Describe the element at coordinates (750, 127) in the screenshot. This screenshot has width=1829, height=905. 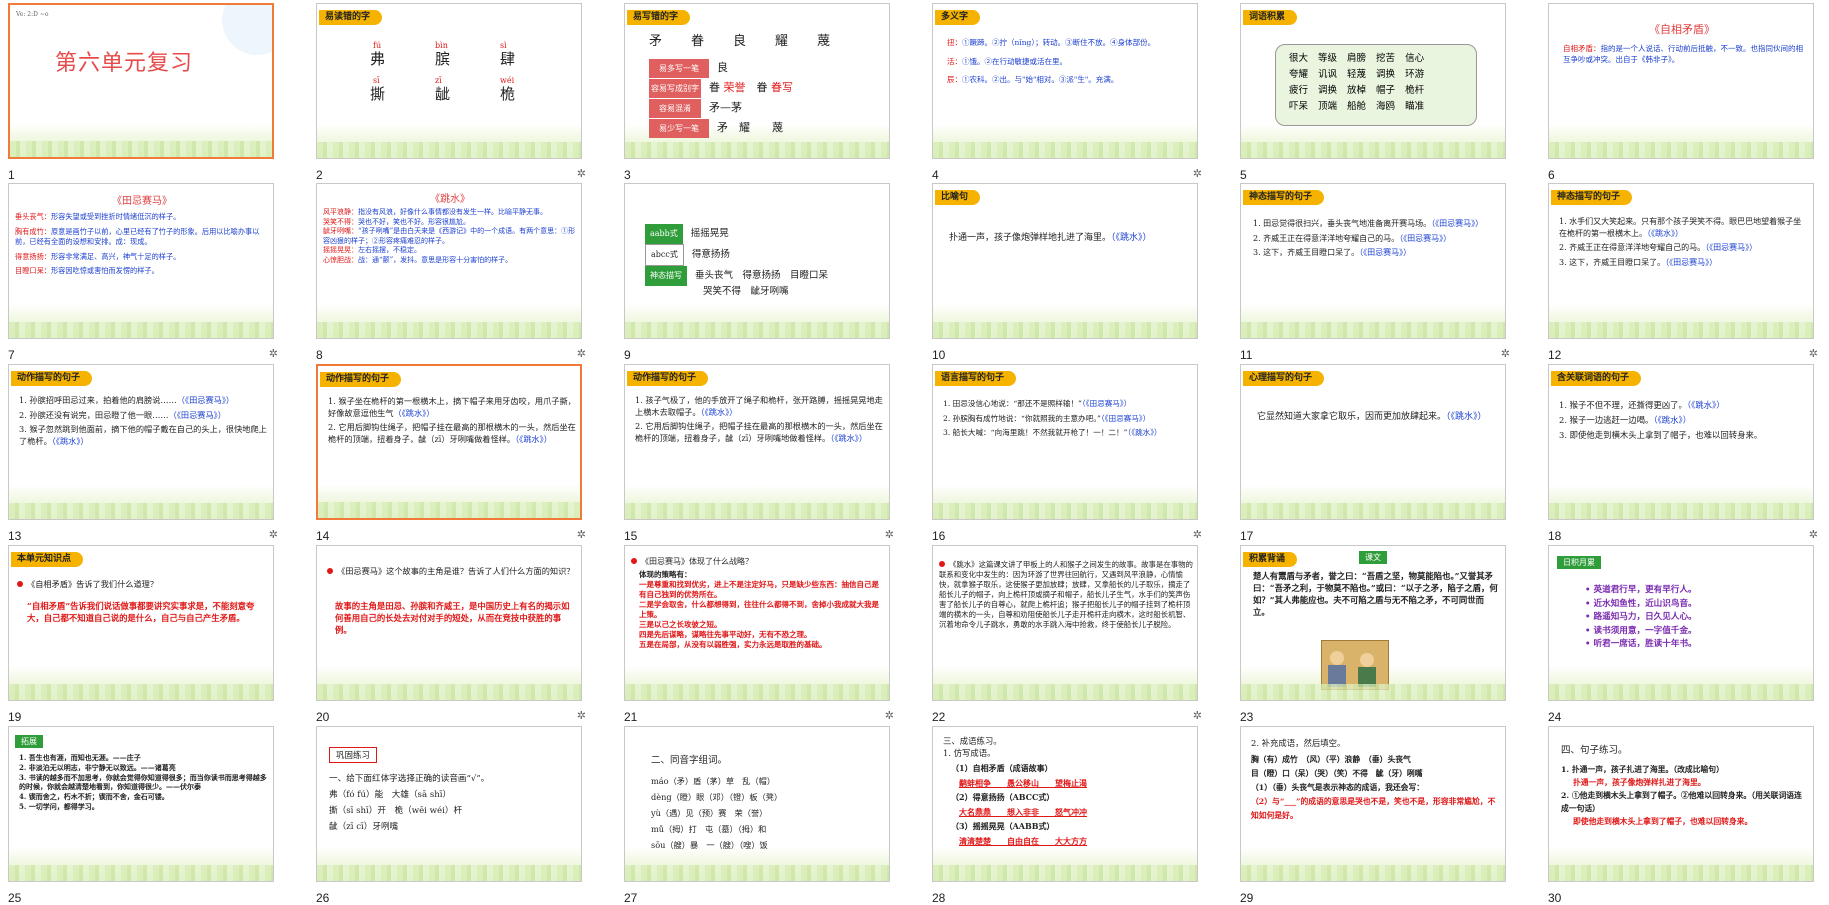
I see `value: 矛 耀 蔑` at that location.